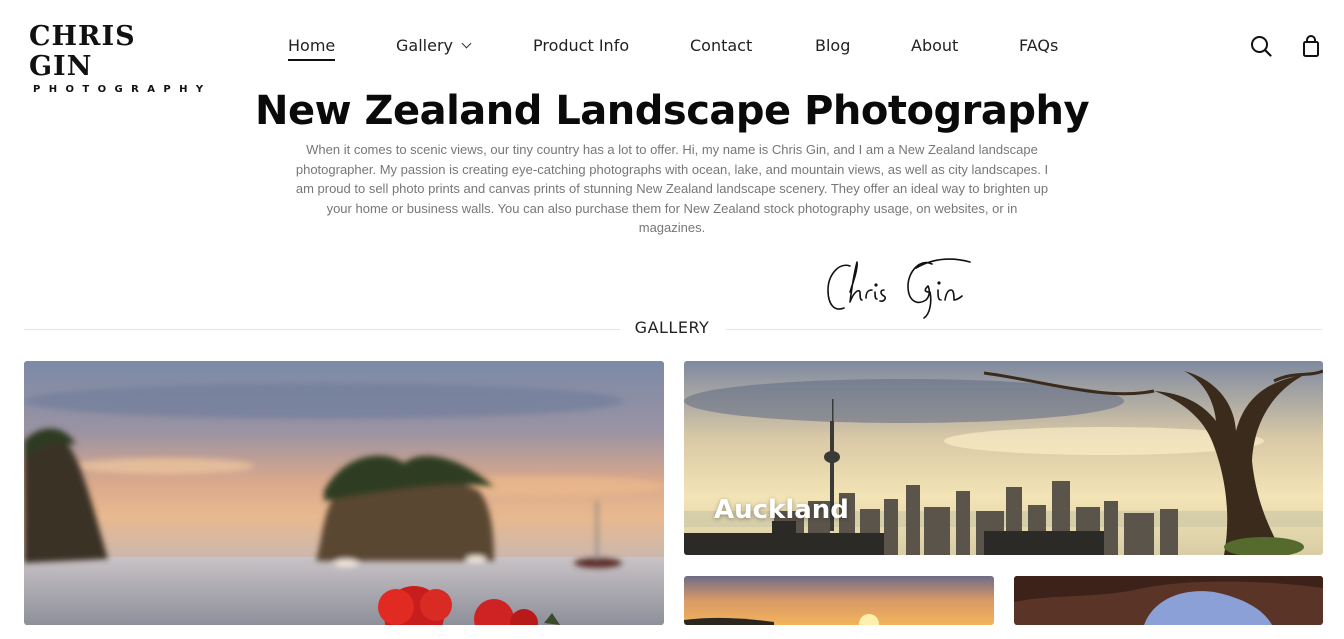 The height and width of the screenshot is (639, 1344). Describe the element at coordinates (82, 51) in the screenshot. I see `logo-main-text: CHRIS GIN` at that location.